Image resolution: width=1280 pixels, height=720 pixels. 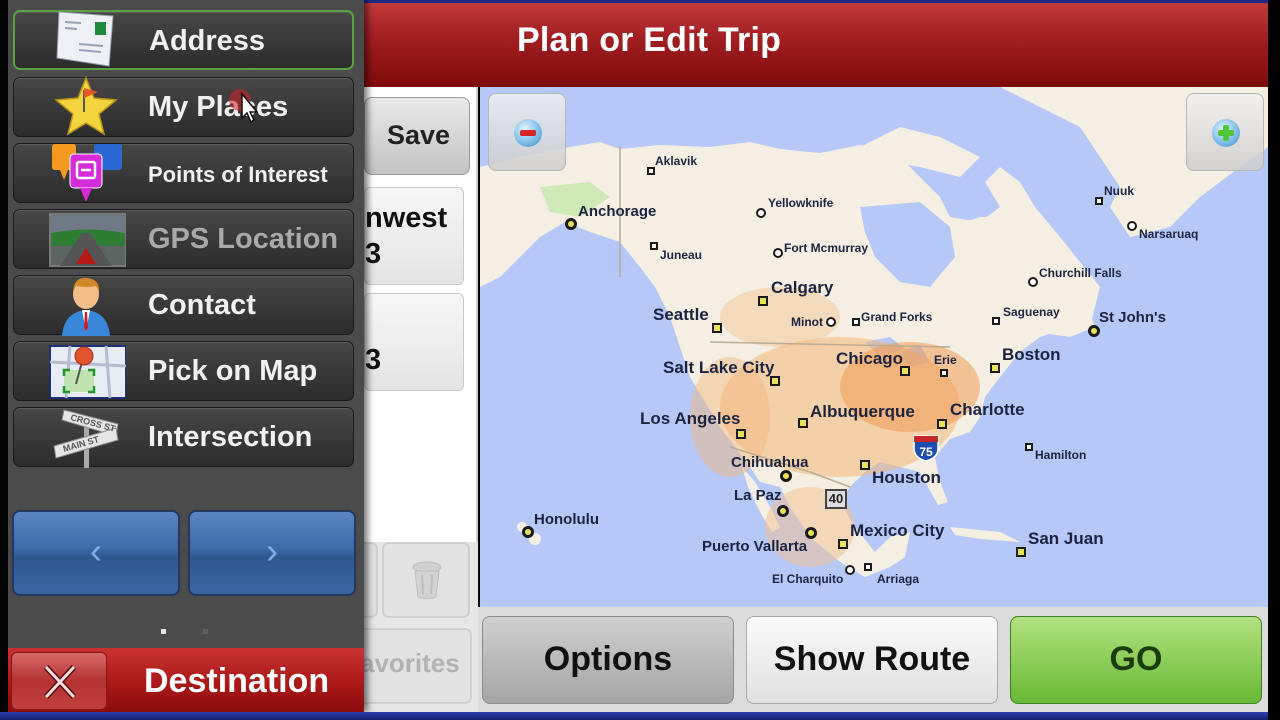 I want to click on page-title: Plan or Edit Trip, so click(x=649, y=40).